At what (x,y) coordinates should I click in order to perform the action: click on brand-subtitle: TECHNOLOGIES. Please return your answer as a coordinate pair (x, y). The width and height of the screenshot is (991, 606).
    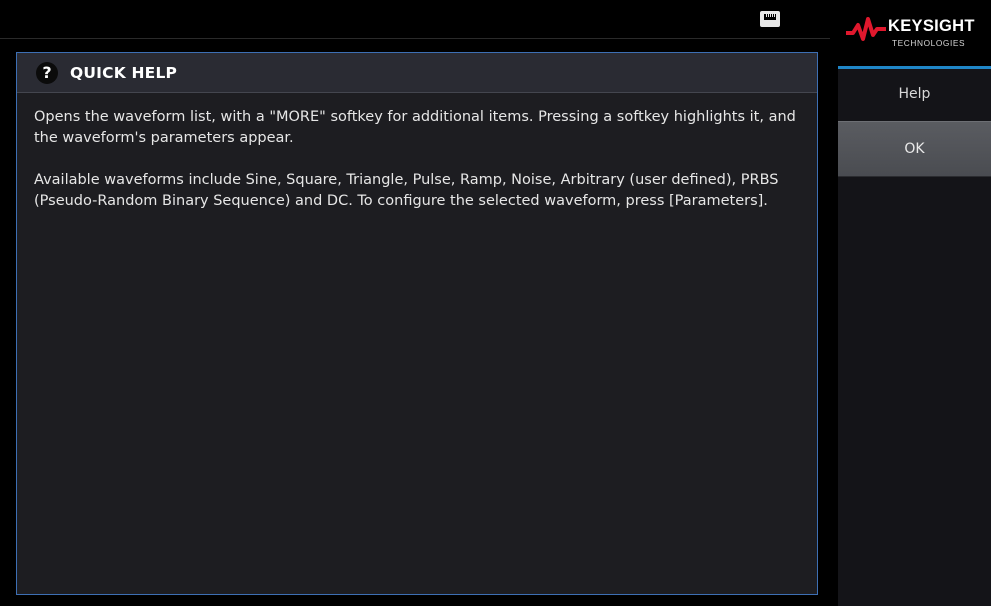
    Looking at the image, I should click on (929, 43).